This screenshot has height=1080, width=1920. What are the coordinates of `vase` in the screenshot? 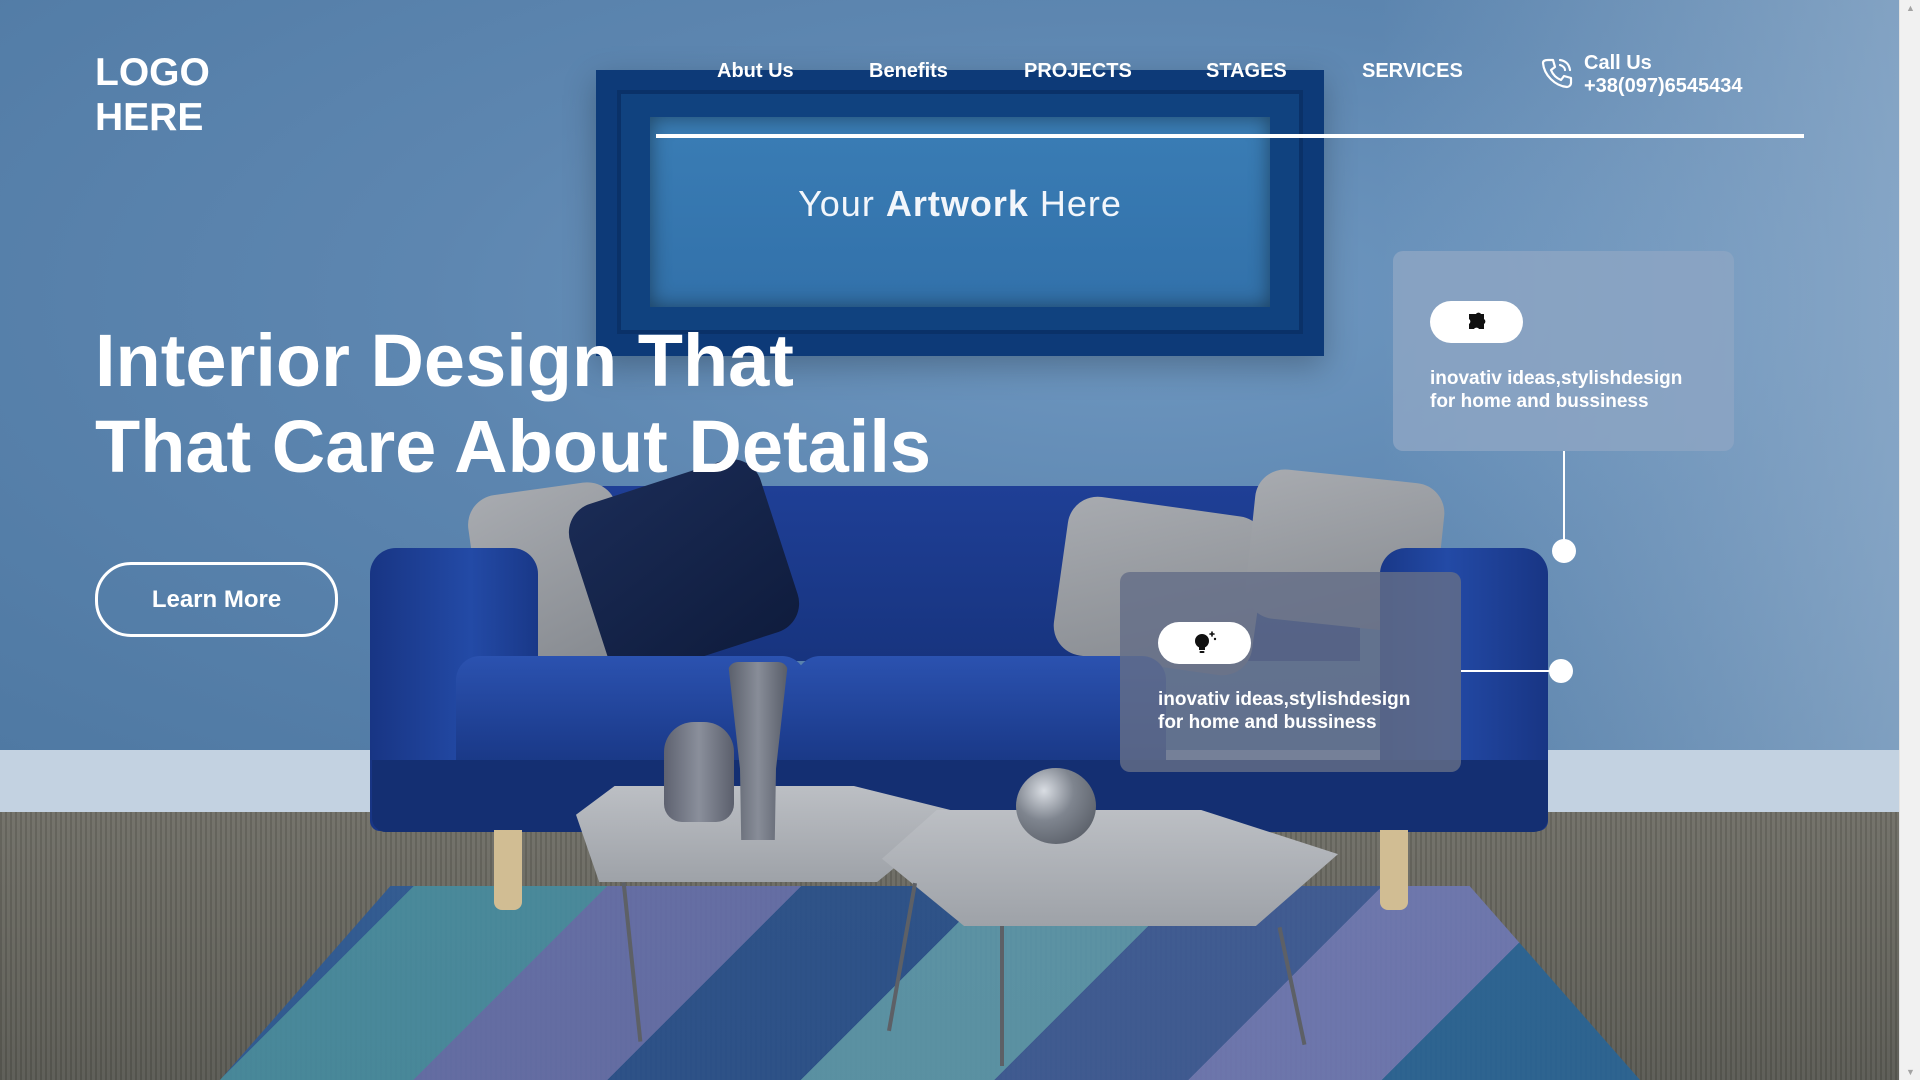 It's located at (699, 772).